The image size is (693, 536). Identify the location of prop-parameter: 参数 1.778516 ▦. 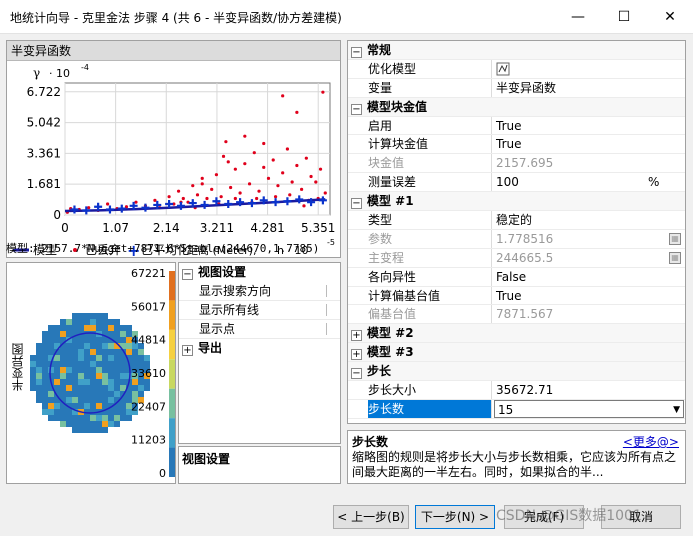
(516, 239).